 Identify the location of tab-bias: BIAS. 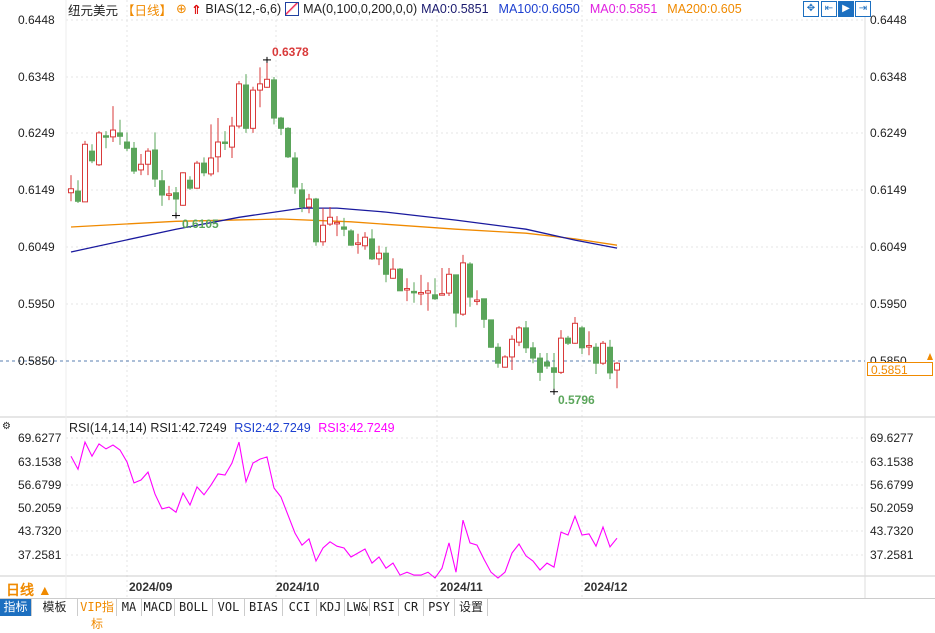
(264, 607).